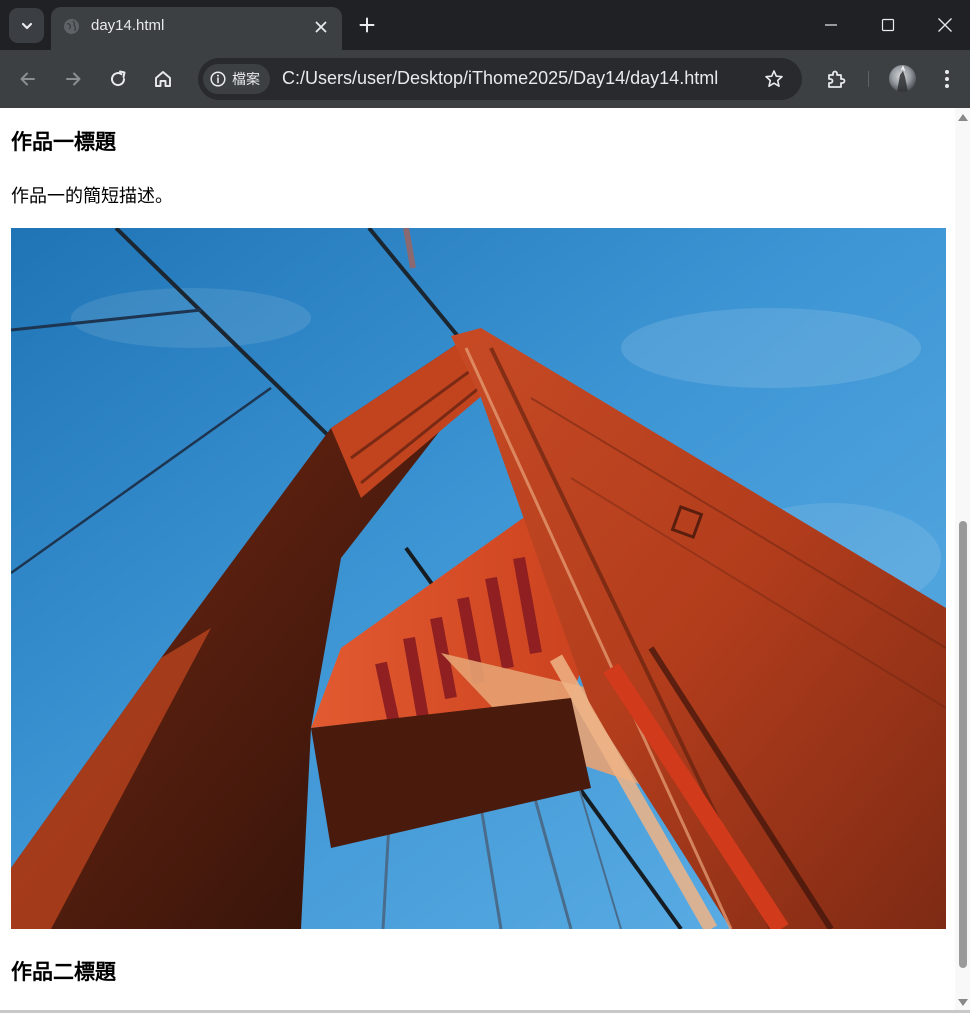  I want to click on puzzle-icon, so click(837, 79).